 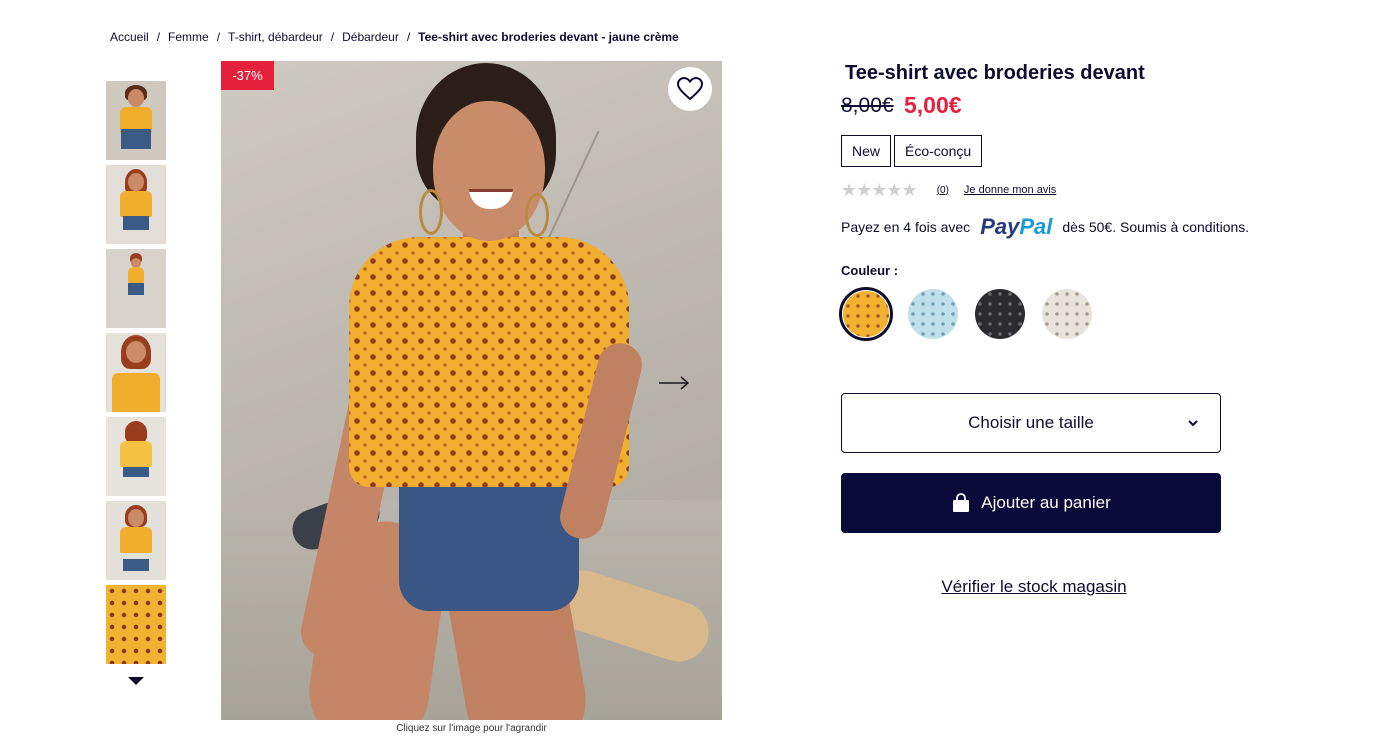 I want to click on color-swatches, so click(x=965, y=314).